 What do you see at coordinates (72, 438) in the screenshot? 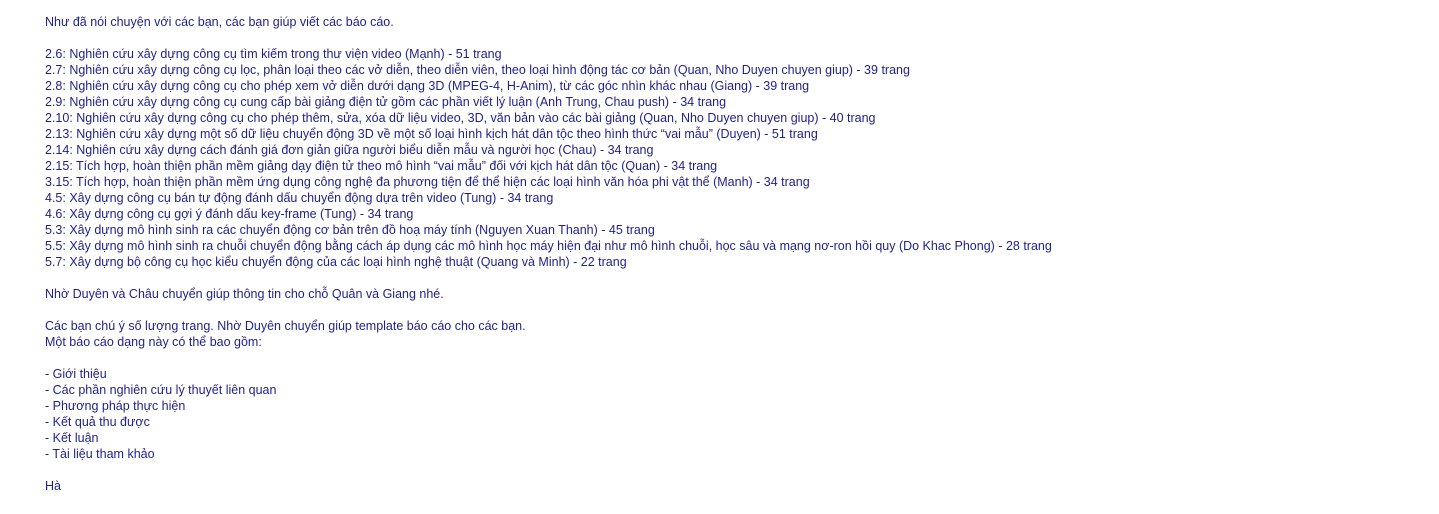
I see `section-item: - Kết luận` at bounding box center [72, 438].